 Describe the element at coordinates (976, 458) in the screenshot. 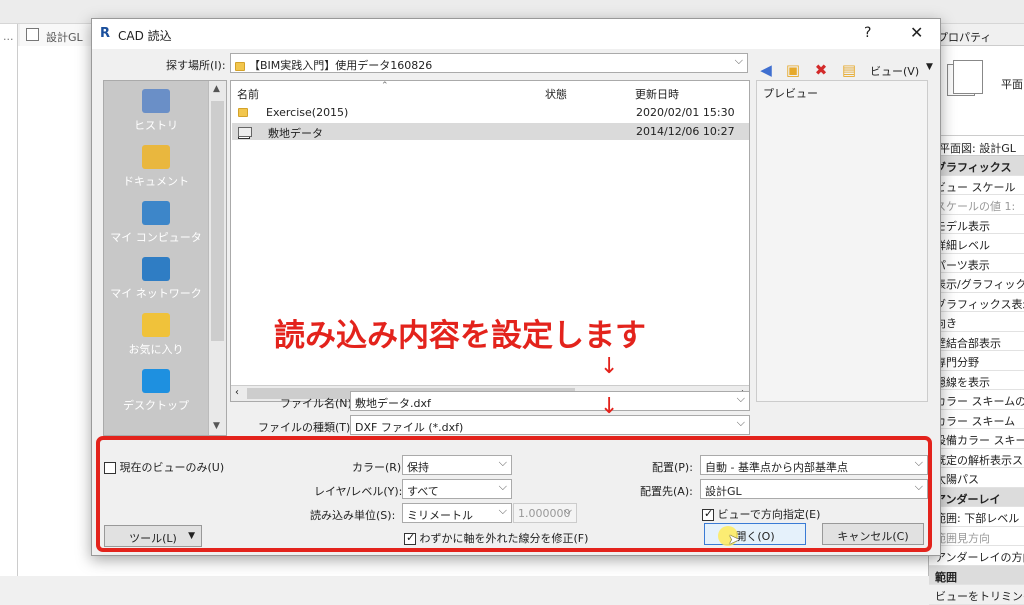

I see `properties-row: 既定の解析表示ス` at that location.